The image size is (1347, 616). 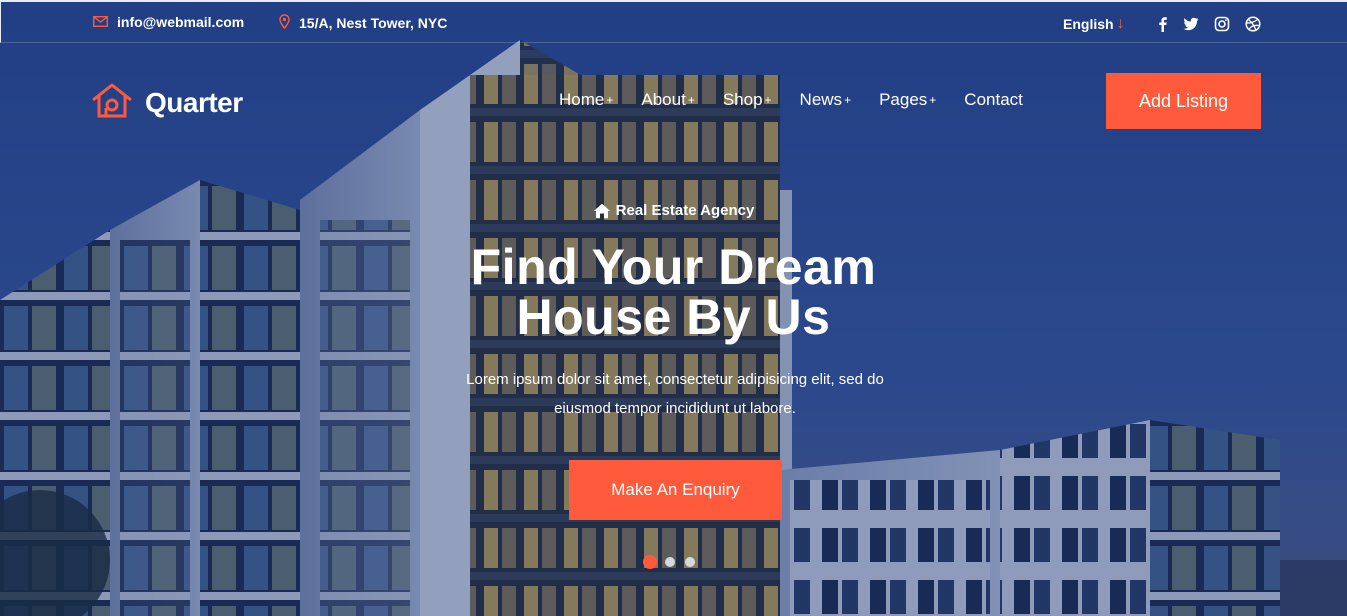 What do you see at coordinates (821, 99) in the screenshot?
I see `nav-item-label: News` at bounding box center [821, 99].